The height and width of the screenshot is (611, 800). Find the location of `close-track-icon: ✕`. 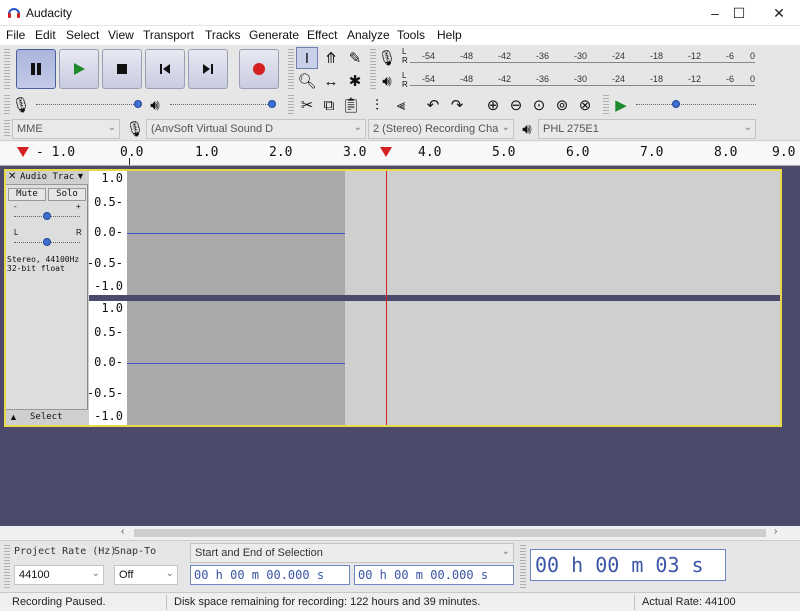

close-track-icon: ✕ is located at coordinates (12, 176).